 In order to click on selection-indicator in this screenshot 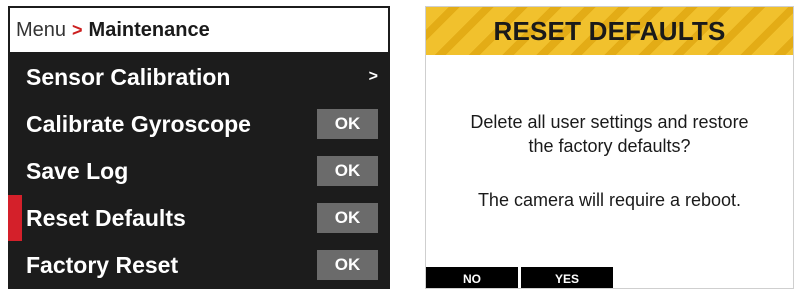, I will do `click(15, 218)`.